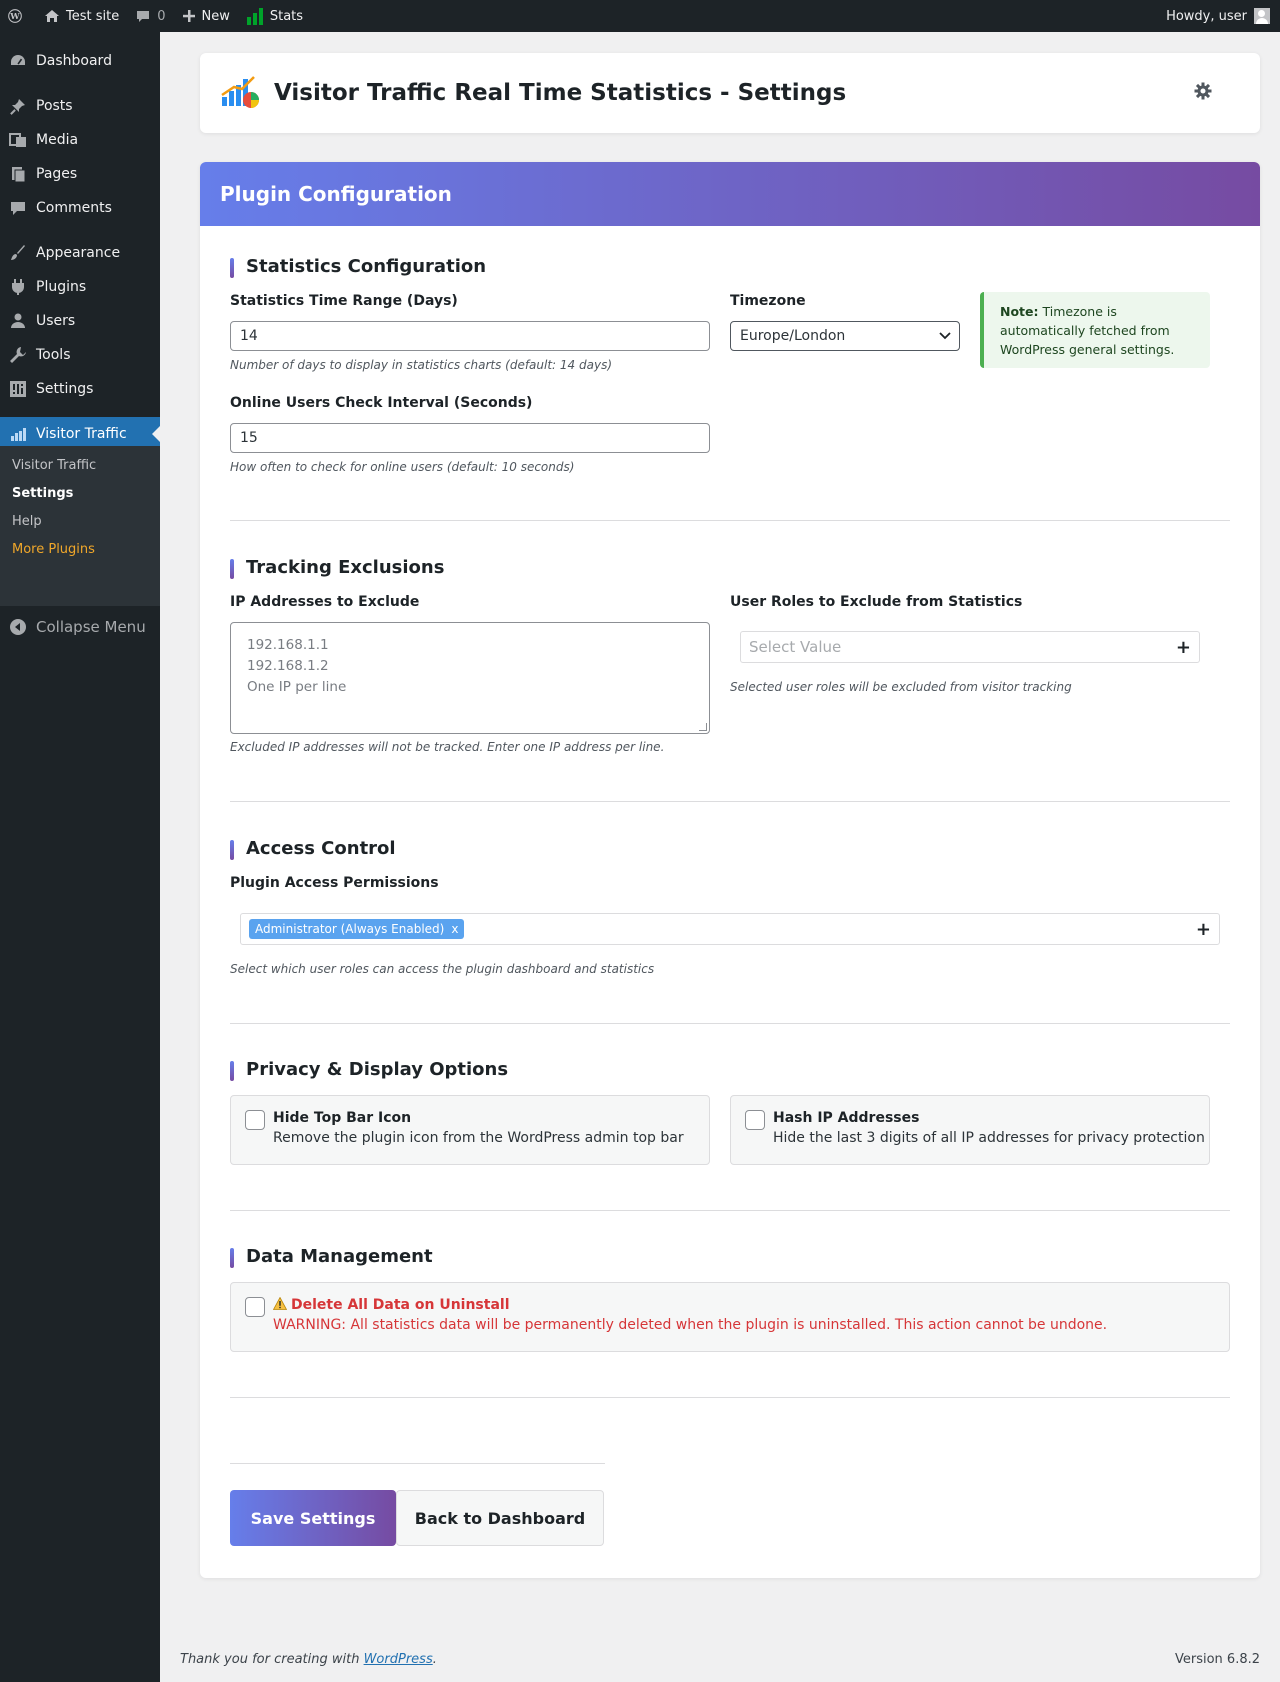 Image resolution: width=1280 pixels, height=1682 pixels. What do you see at coordinates (18, 140) in the screenshot?
I see `media-icon` at bounding box center [18, 140].